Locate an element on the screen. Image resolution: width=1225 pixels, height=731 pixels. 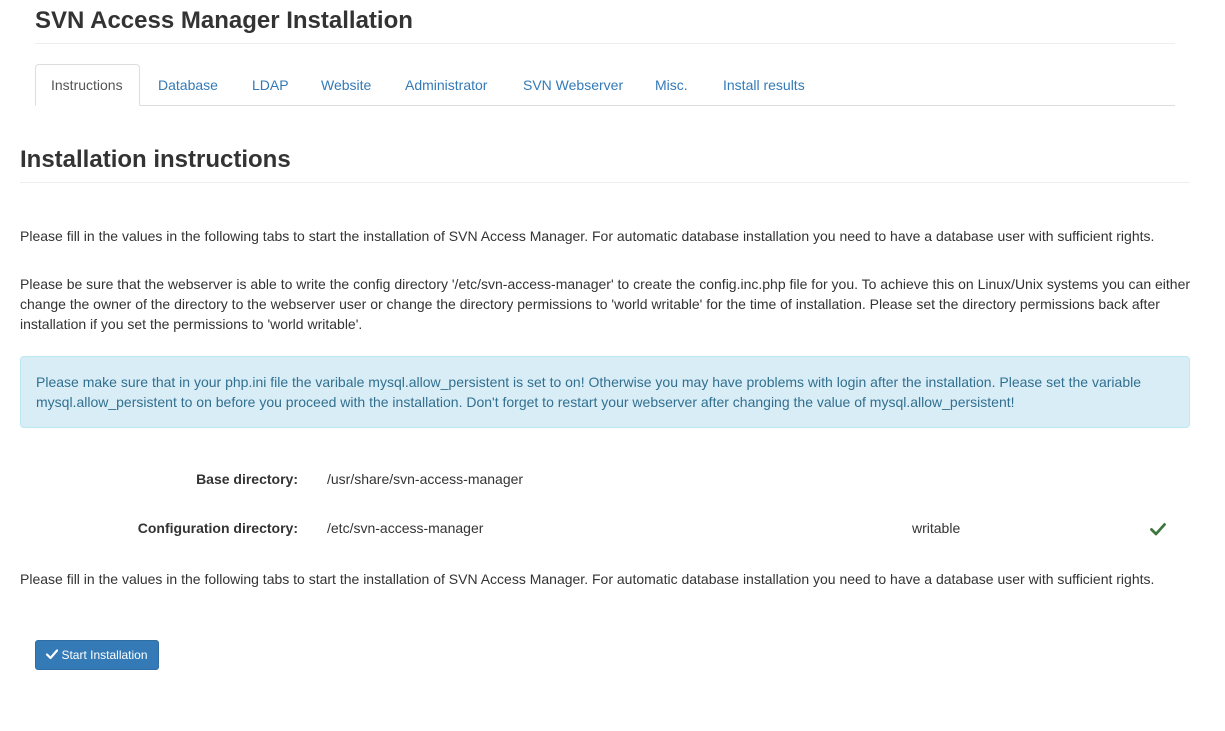
config-directory-status: writable is located at coordinates (936, 528).